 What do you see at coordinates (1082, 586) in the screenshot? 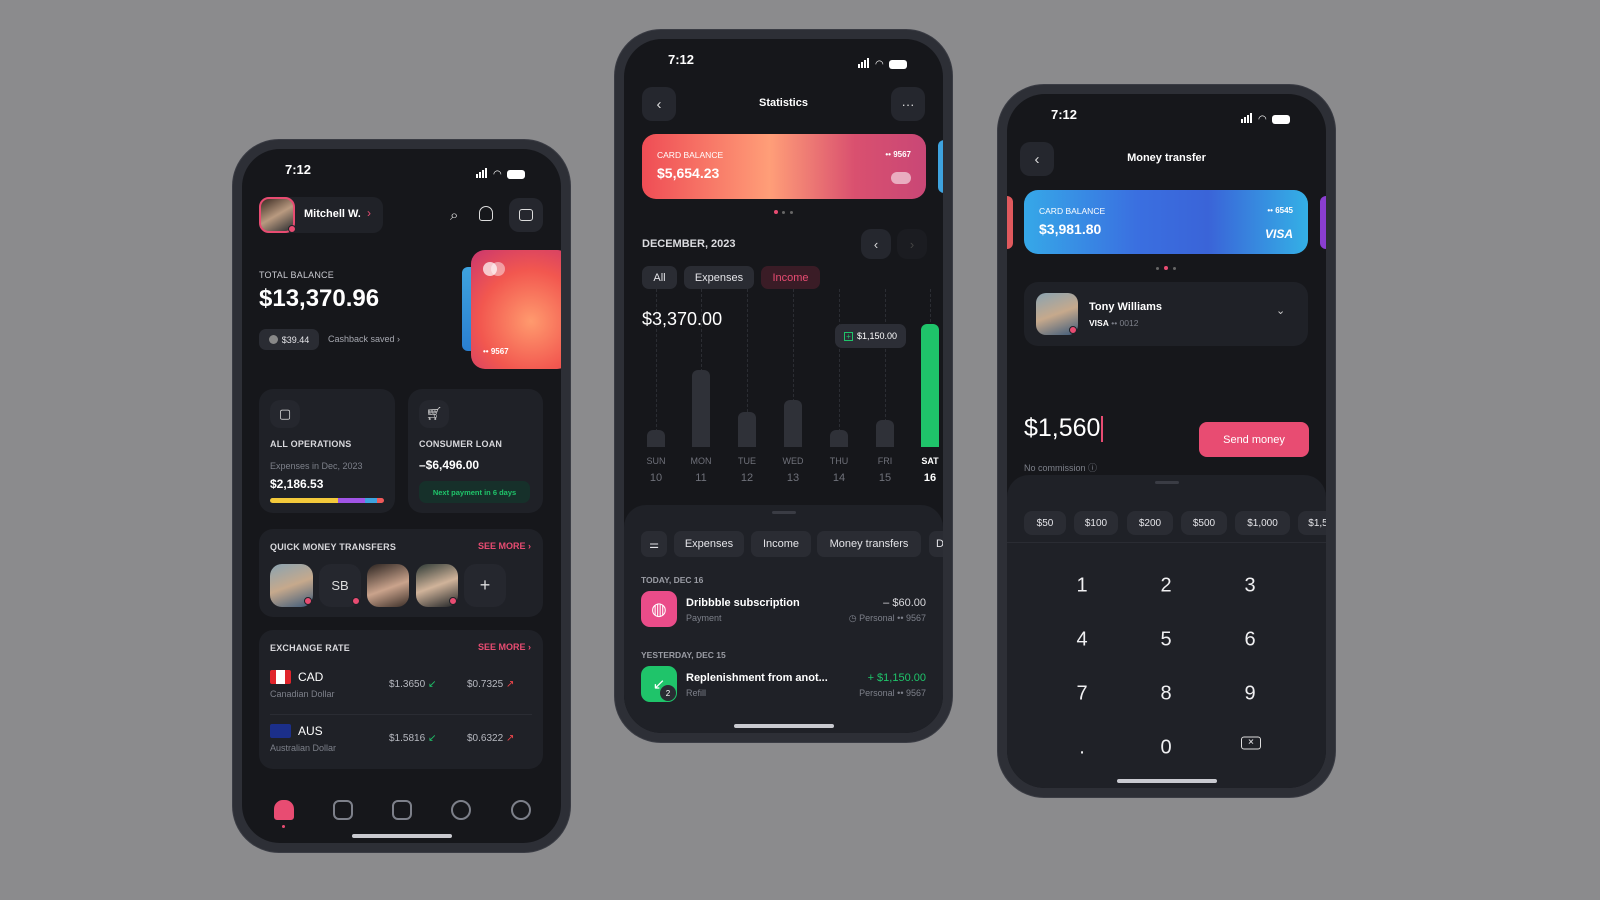
I see `keypad-key: 1` at bounding box center [1082, 586].